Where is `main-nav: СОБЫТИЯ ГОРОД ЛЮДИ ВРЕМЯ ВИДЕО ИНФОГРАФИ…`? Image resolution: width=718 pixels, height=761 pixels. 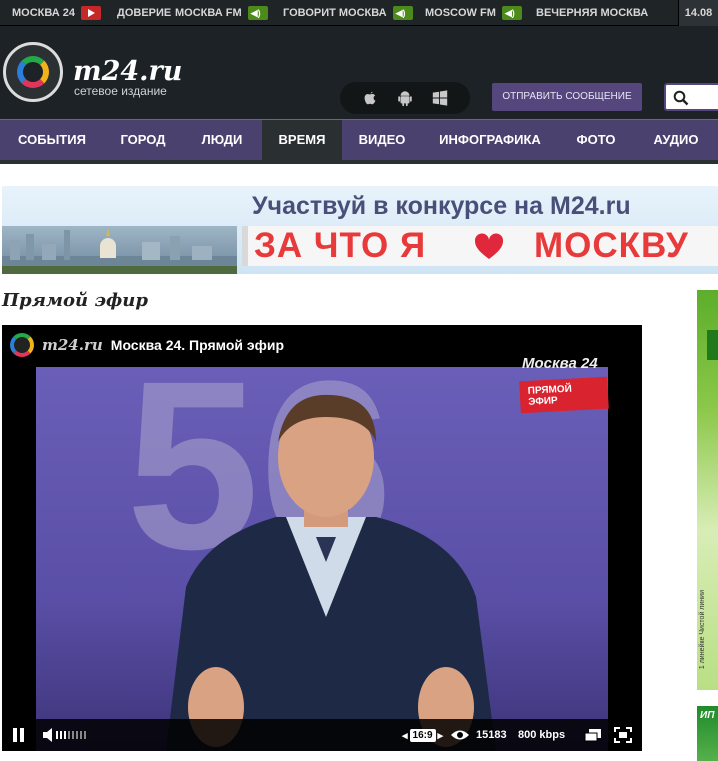 main-nav: СОБЫТИЯ ГОРОД ЛЮДИ ВРЕМЯ ВИДЕО ИНФОГРАФИ… is located at coordinates (359, 139).